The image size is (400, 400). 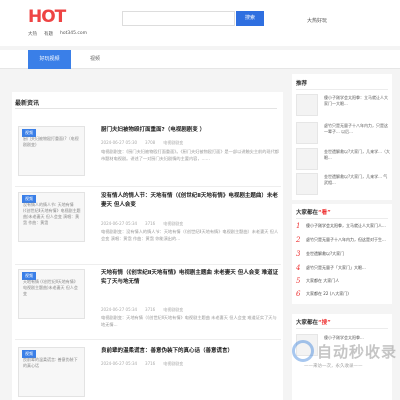 I want to click on hot-head-highlight: “看”, so click(x=324, y=213).